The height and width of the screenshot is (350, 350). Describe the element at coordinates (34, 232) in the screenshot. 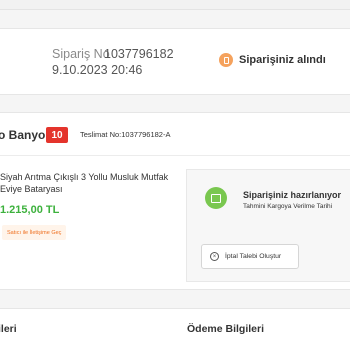

I see `contact-seller-button: Satıcı ile İletişime Geç` at that location.